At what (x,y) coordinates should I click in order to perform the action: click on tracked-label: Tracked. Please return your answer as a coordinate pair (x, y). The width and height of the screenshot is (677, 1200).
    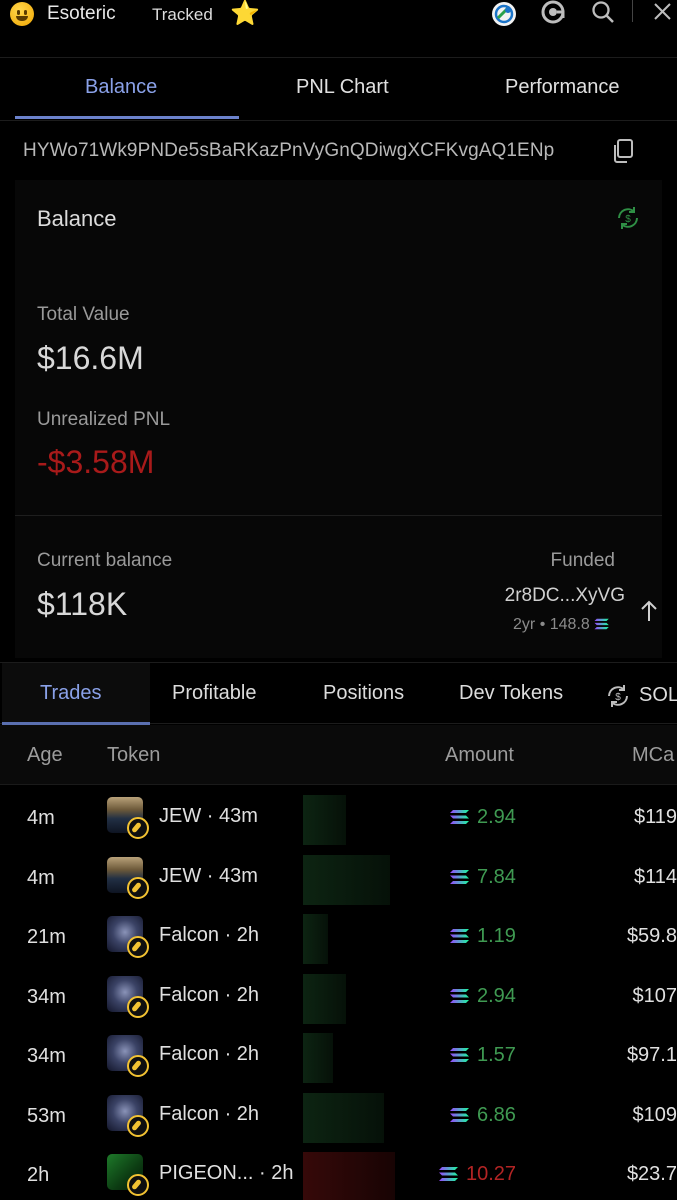
    Looking at the image, I should click on (182, 14).